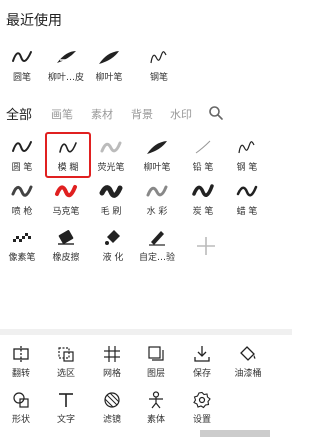 This screenshot has height=438, width=320. I want to click on crayon-icon, so click(247, 191).